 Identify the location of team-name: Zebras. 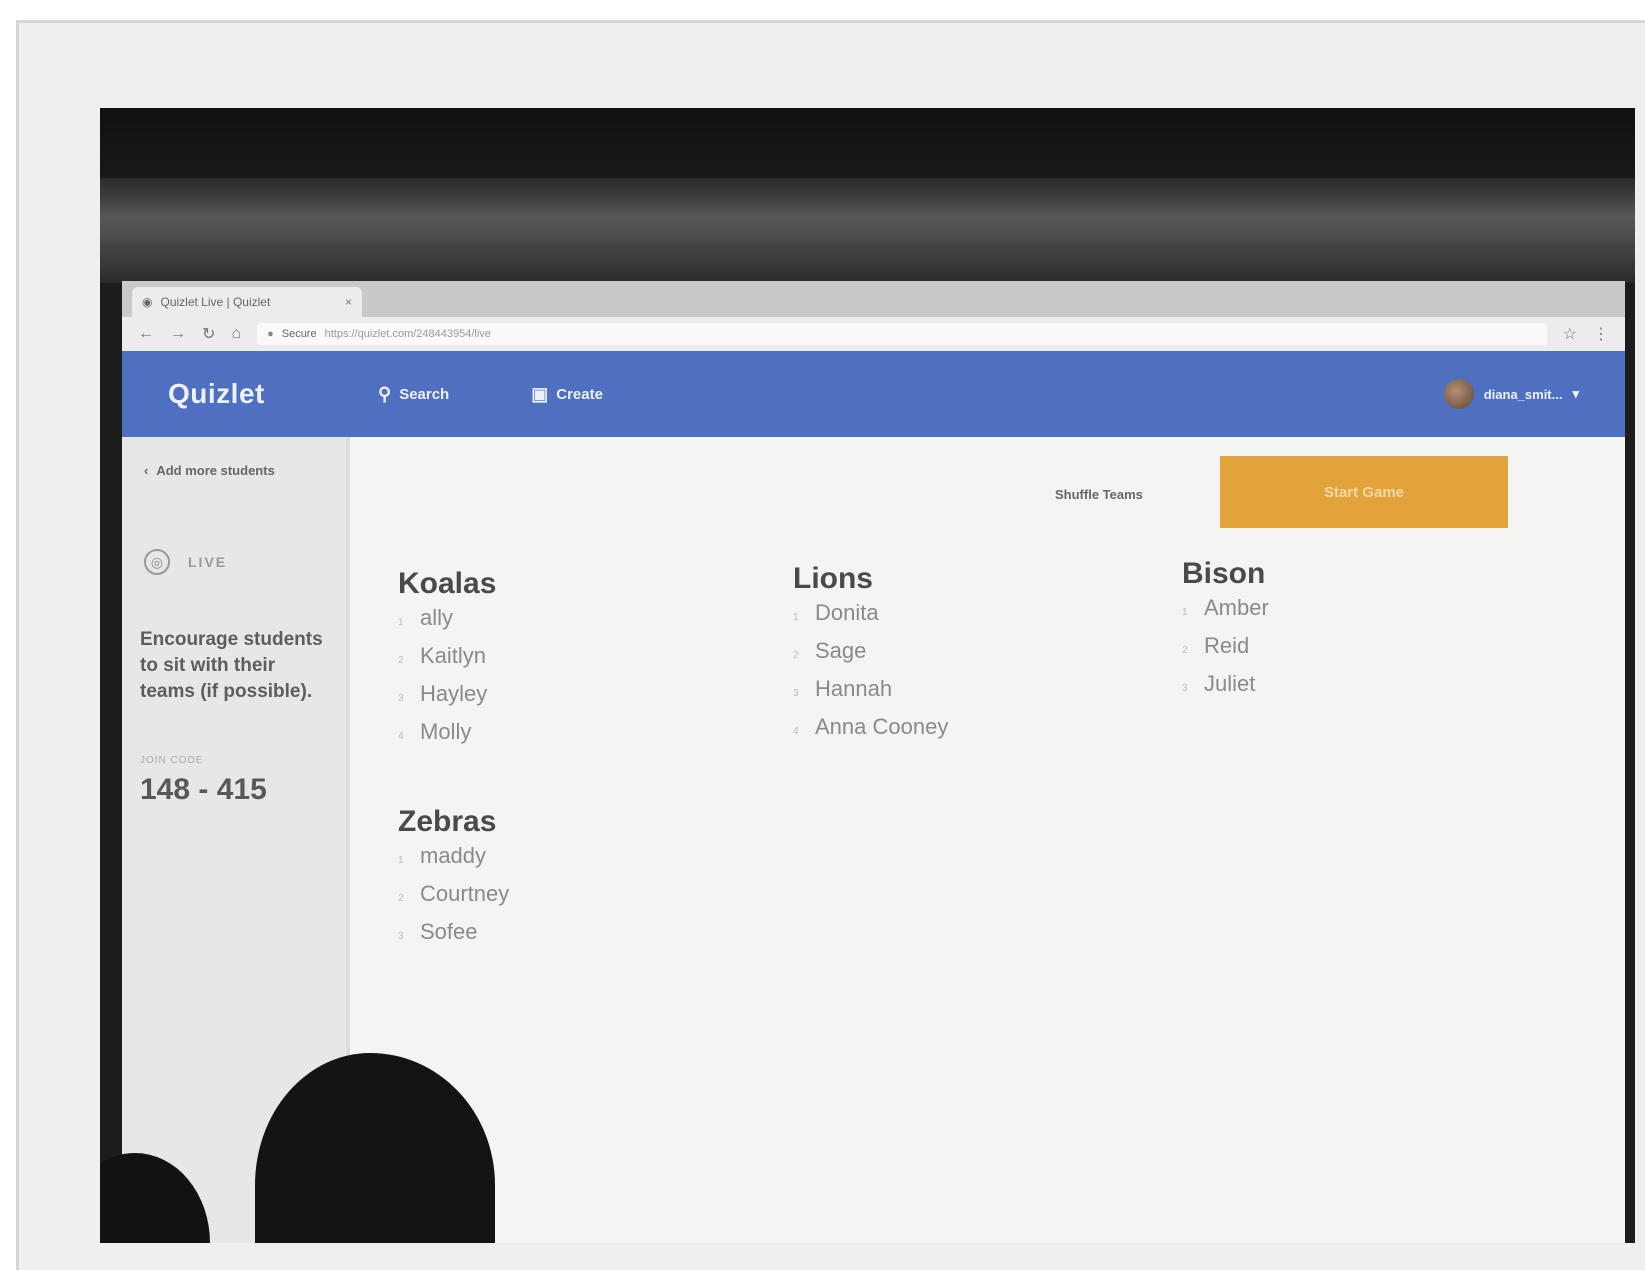
(447, 821).